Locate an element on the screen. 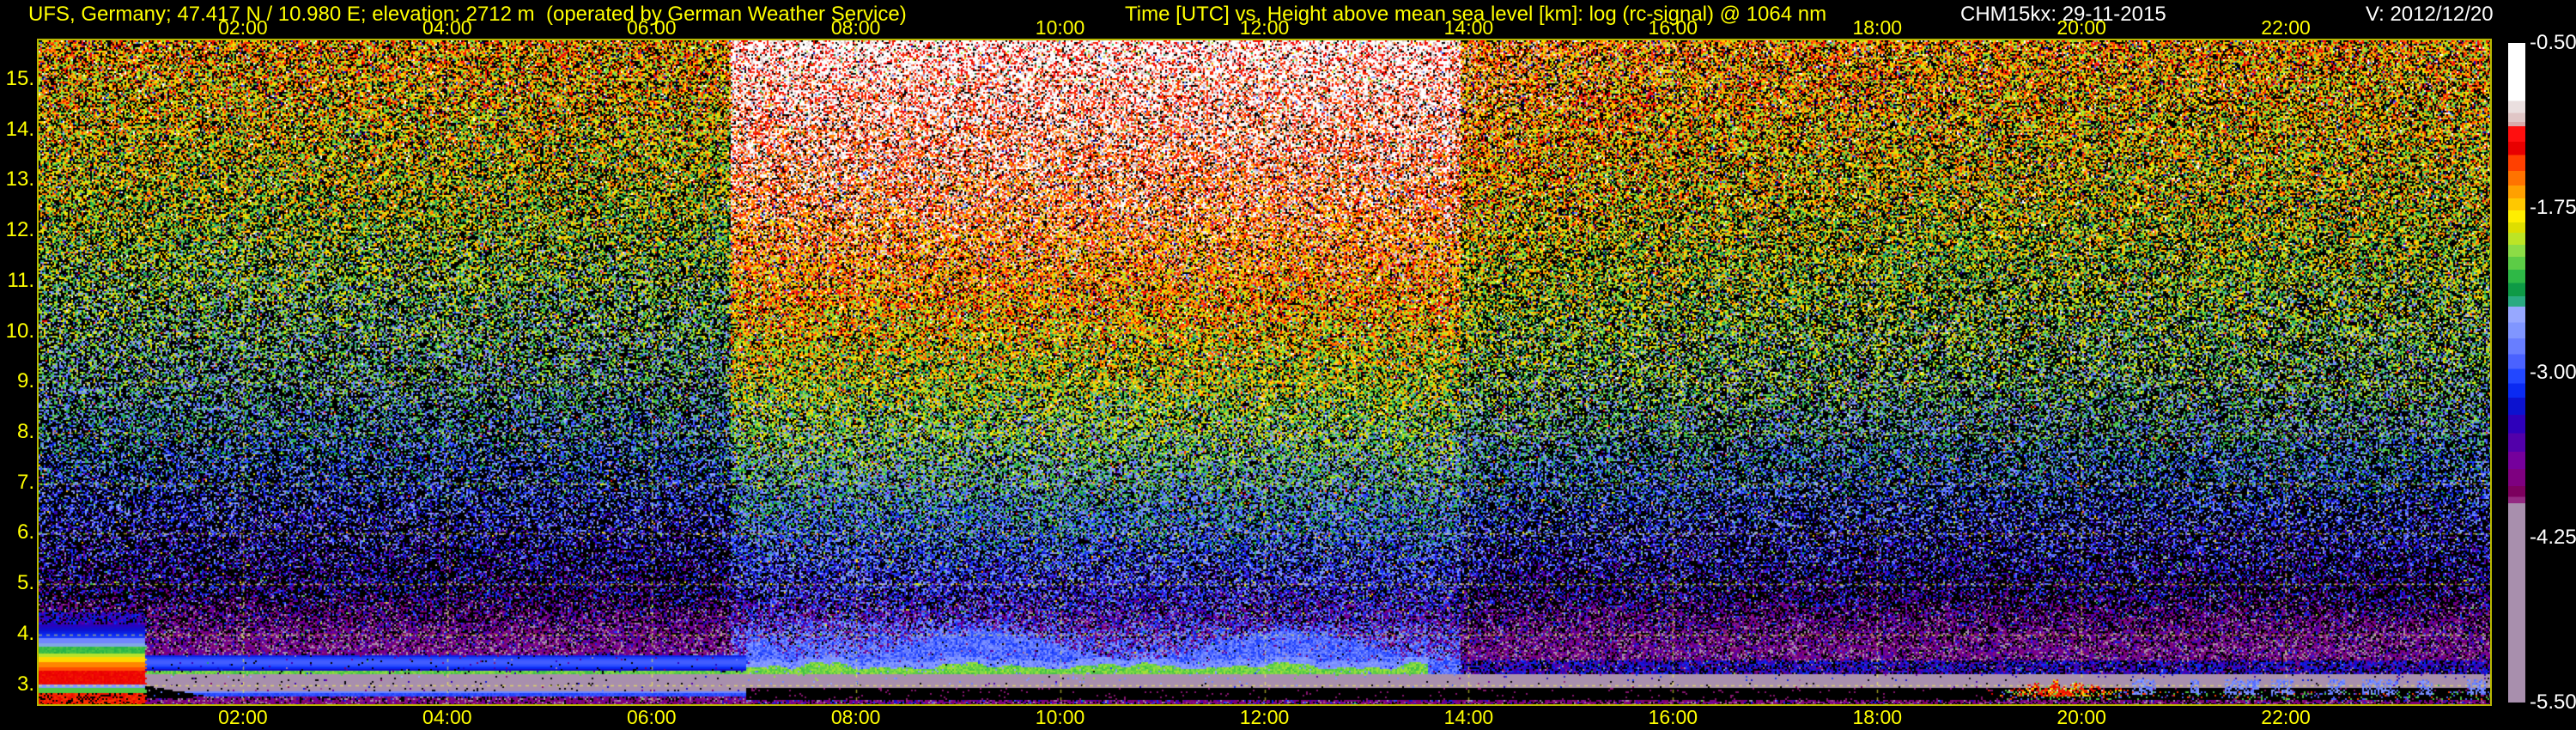  y-tick-label: 13. is located at coordinates (19, 179).